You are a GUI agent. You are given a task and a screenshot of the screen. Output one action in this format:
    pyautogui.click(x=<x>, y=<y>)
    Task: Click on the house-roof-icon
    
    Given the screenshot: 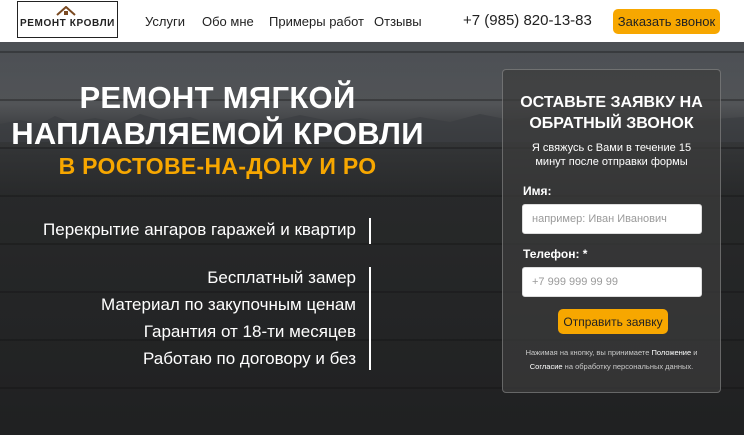 What is the action you would take?
    pyautogui.click(x=66, y=11)
    